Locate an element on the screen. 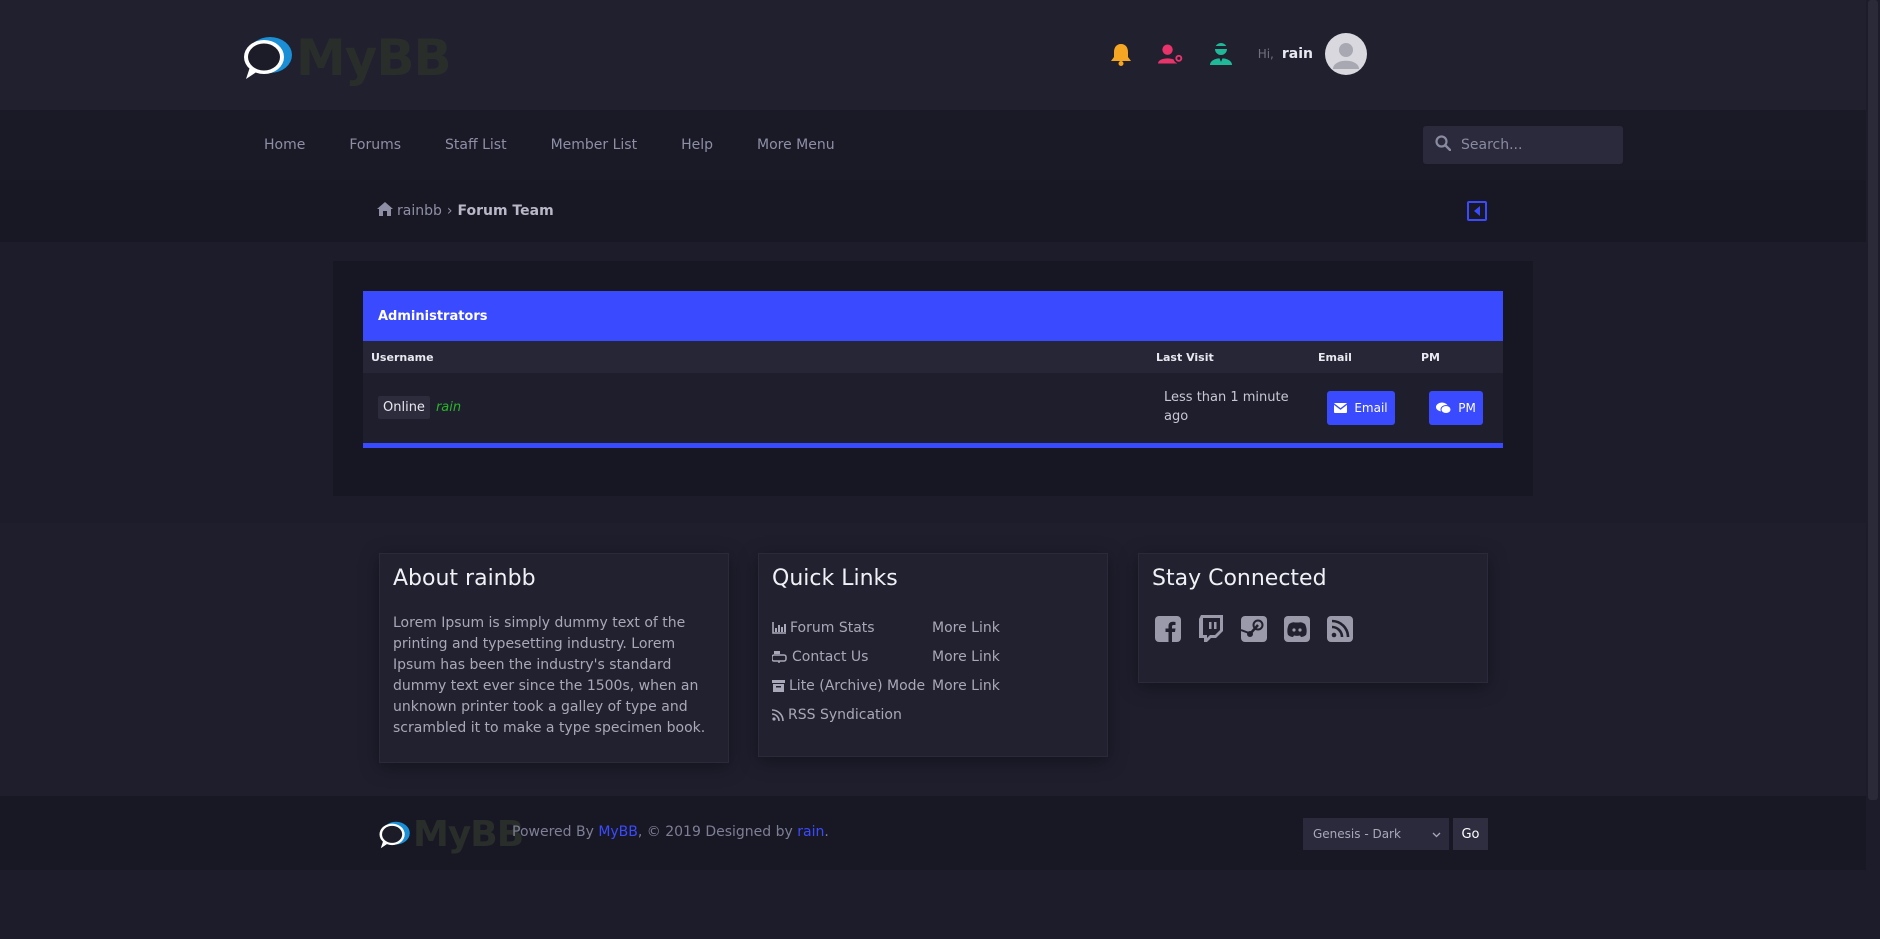  nav-link-home: Home is located at coordinates (284, 145).